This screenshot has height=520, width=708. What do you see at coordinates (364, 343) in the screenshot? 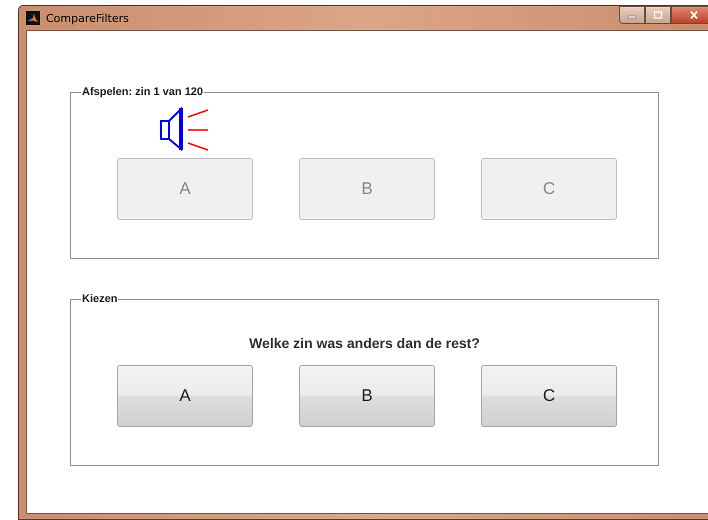
I see `question-text: Welke zin was anders dan de rest?` at bounding box center [364, 343].